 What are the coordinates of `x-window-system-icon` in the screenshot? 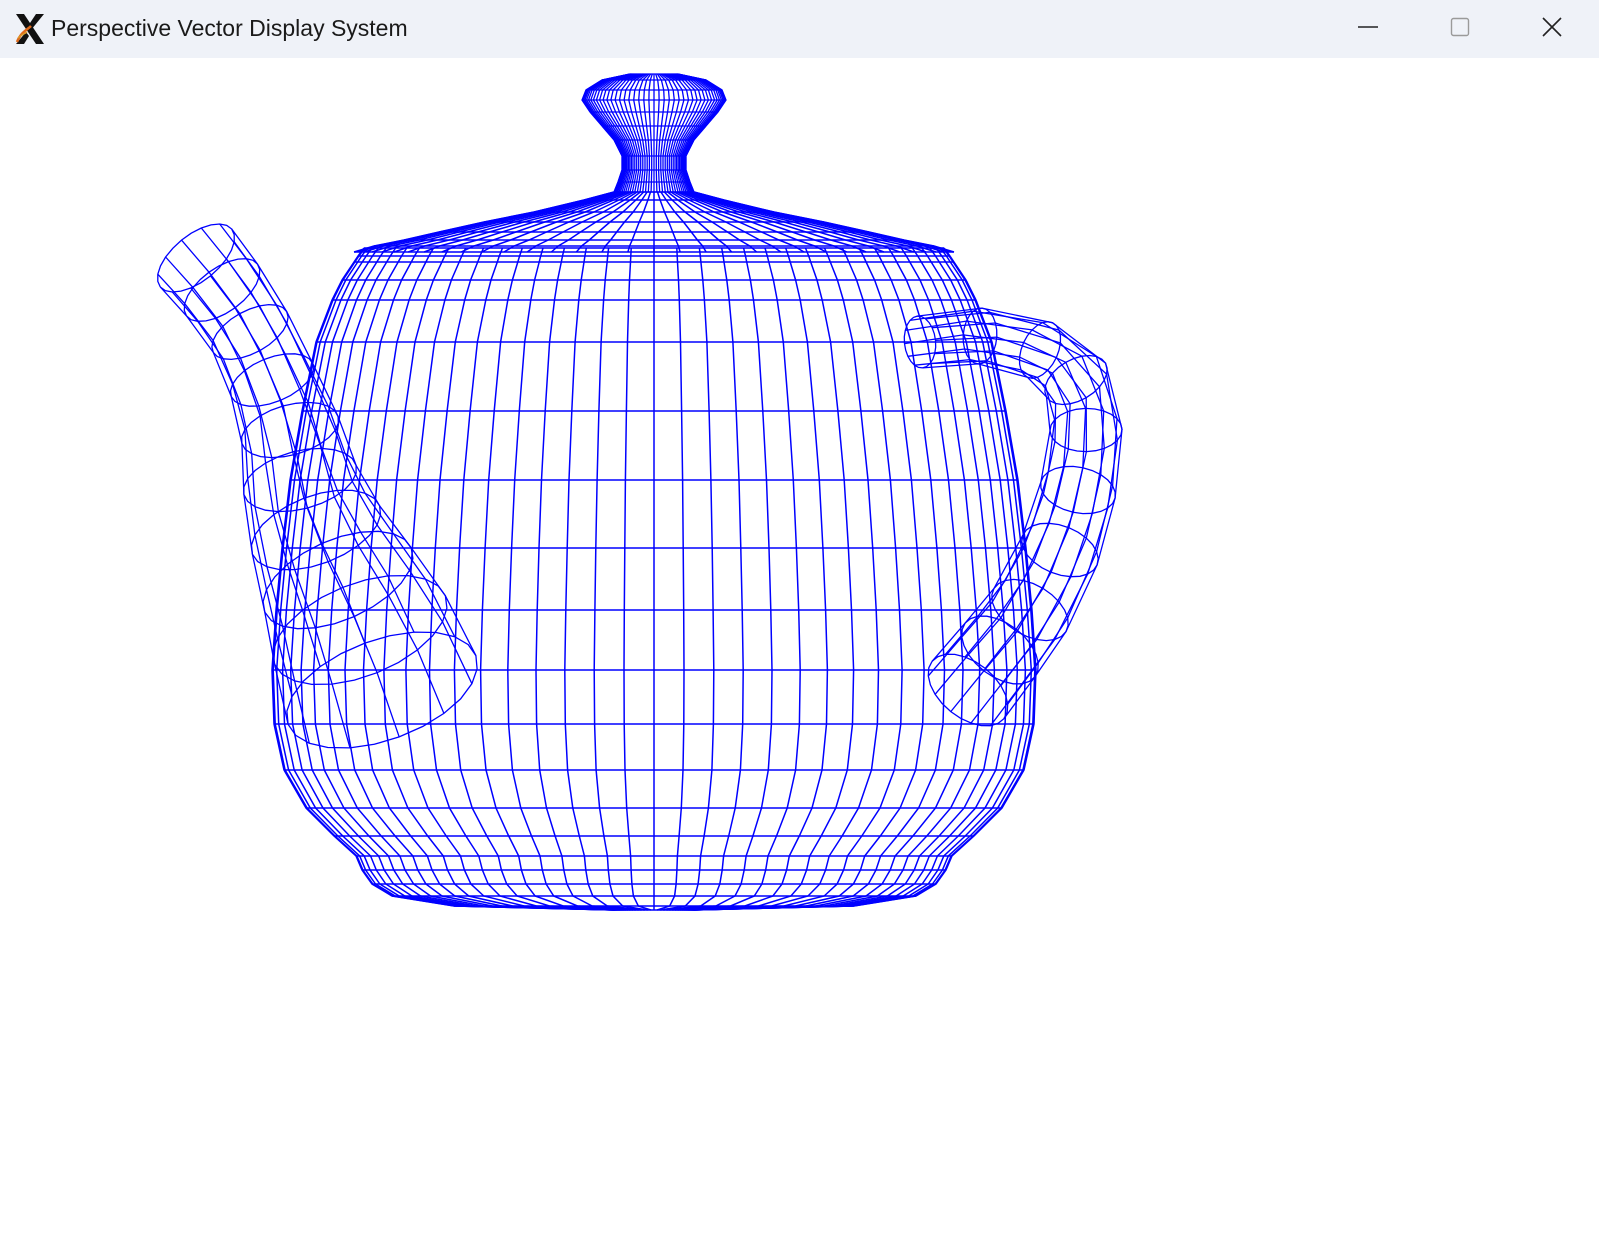 It's located at (30, 29).